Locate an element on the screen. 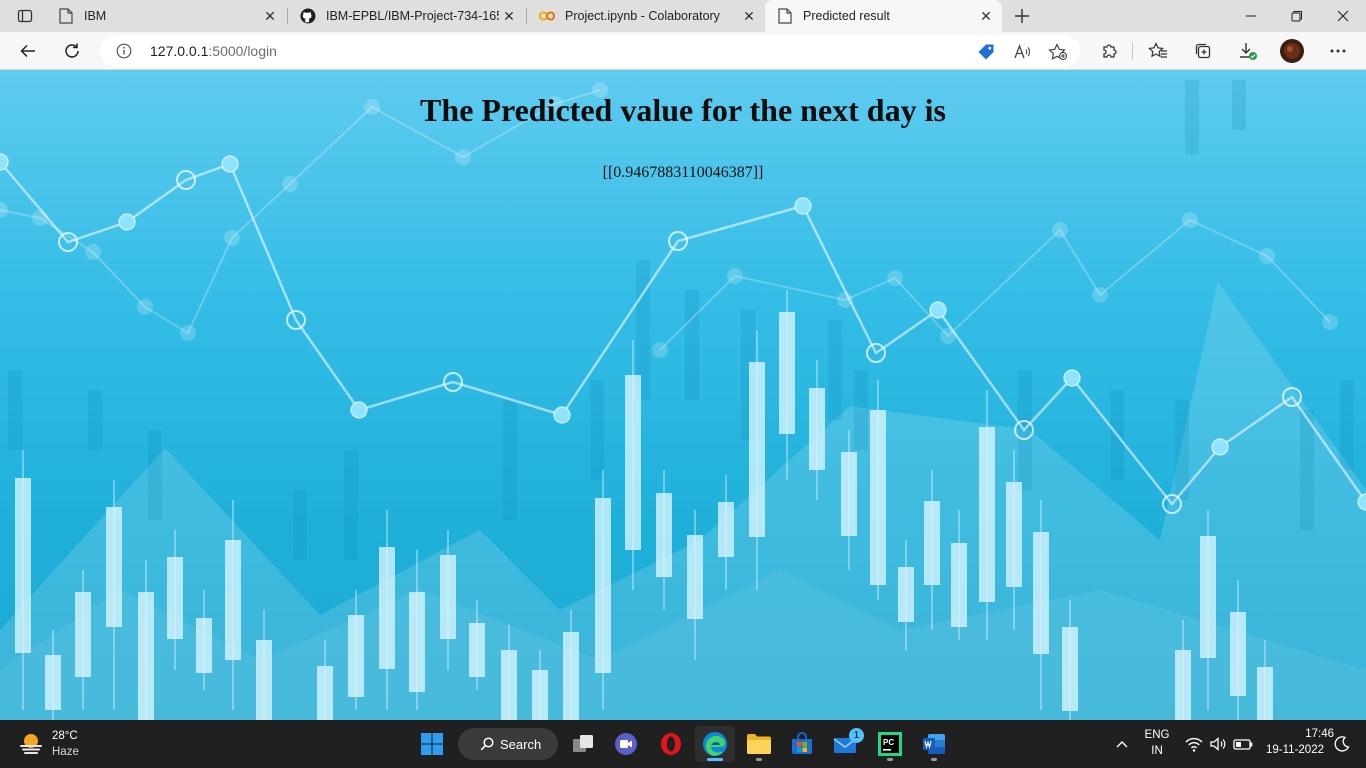  tab-actions-icon is located at coordinates (25, 16).